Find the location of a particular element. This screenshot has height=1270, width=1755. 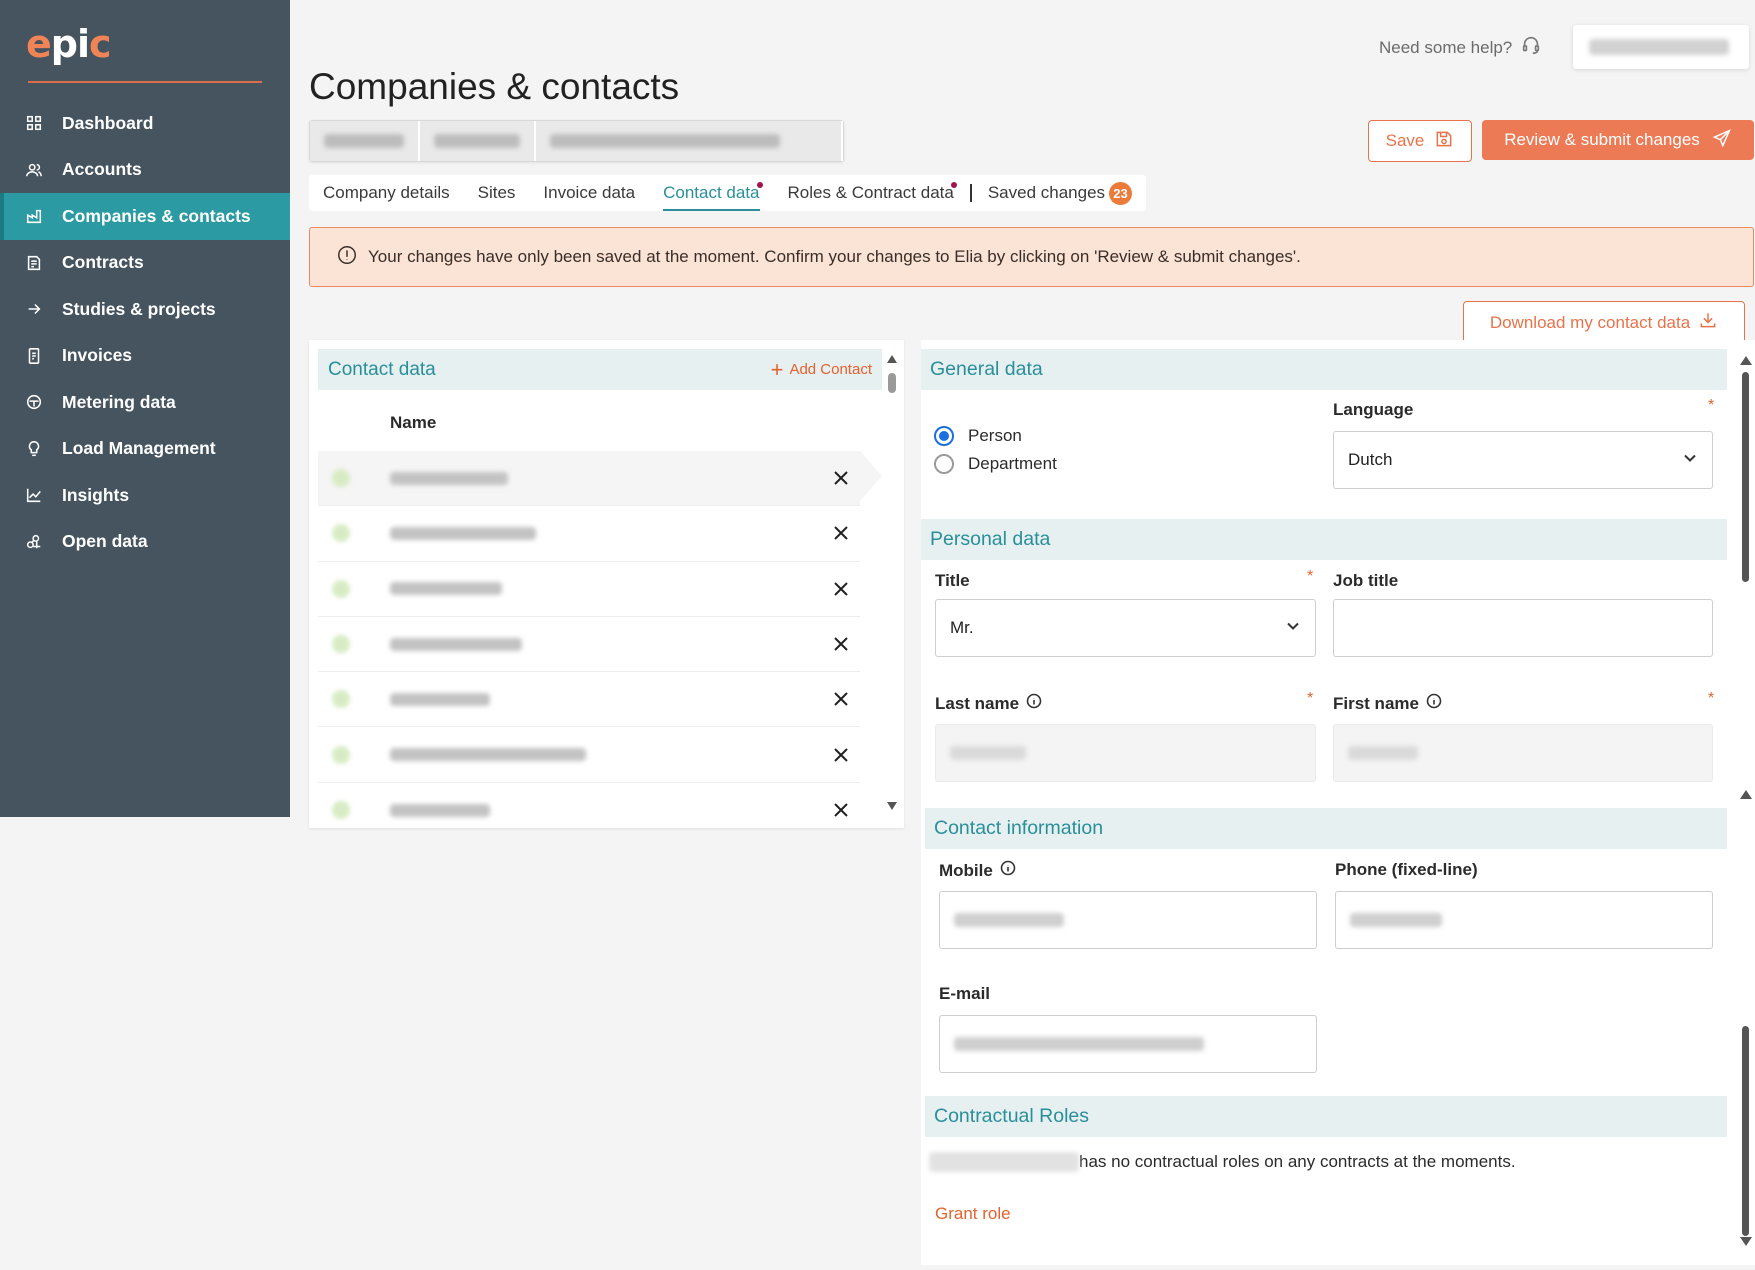

sidebar-item-open-data: Open data is located at coordinates (145, 542).